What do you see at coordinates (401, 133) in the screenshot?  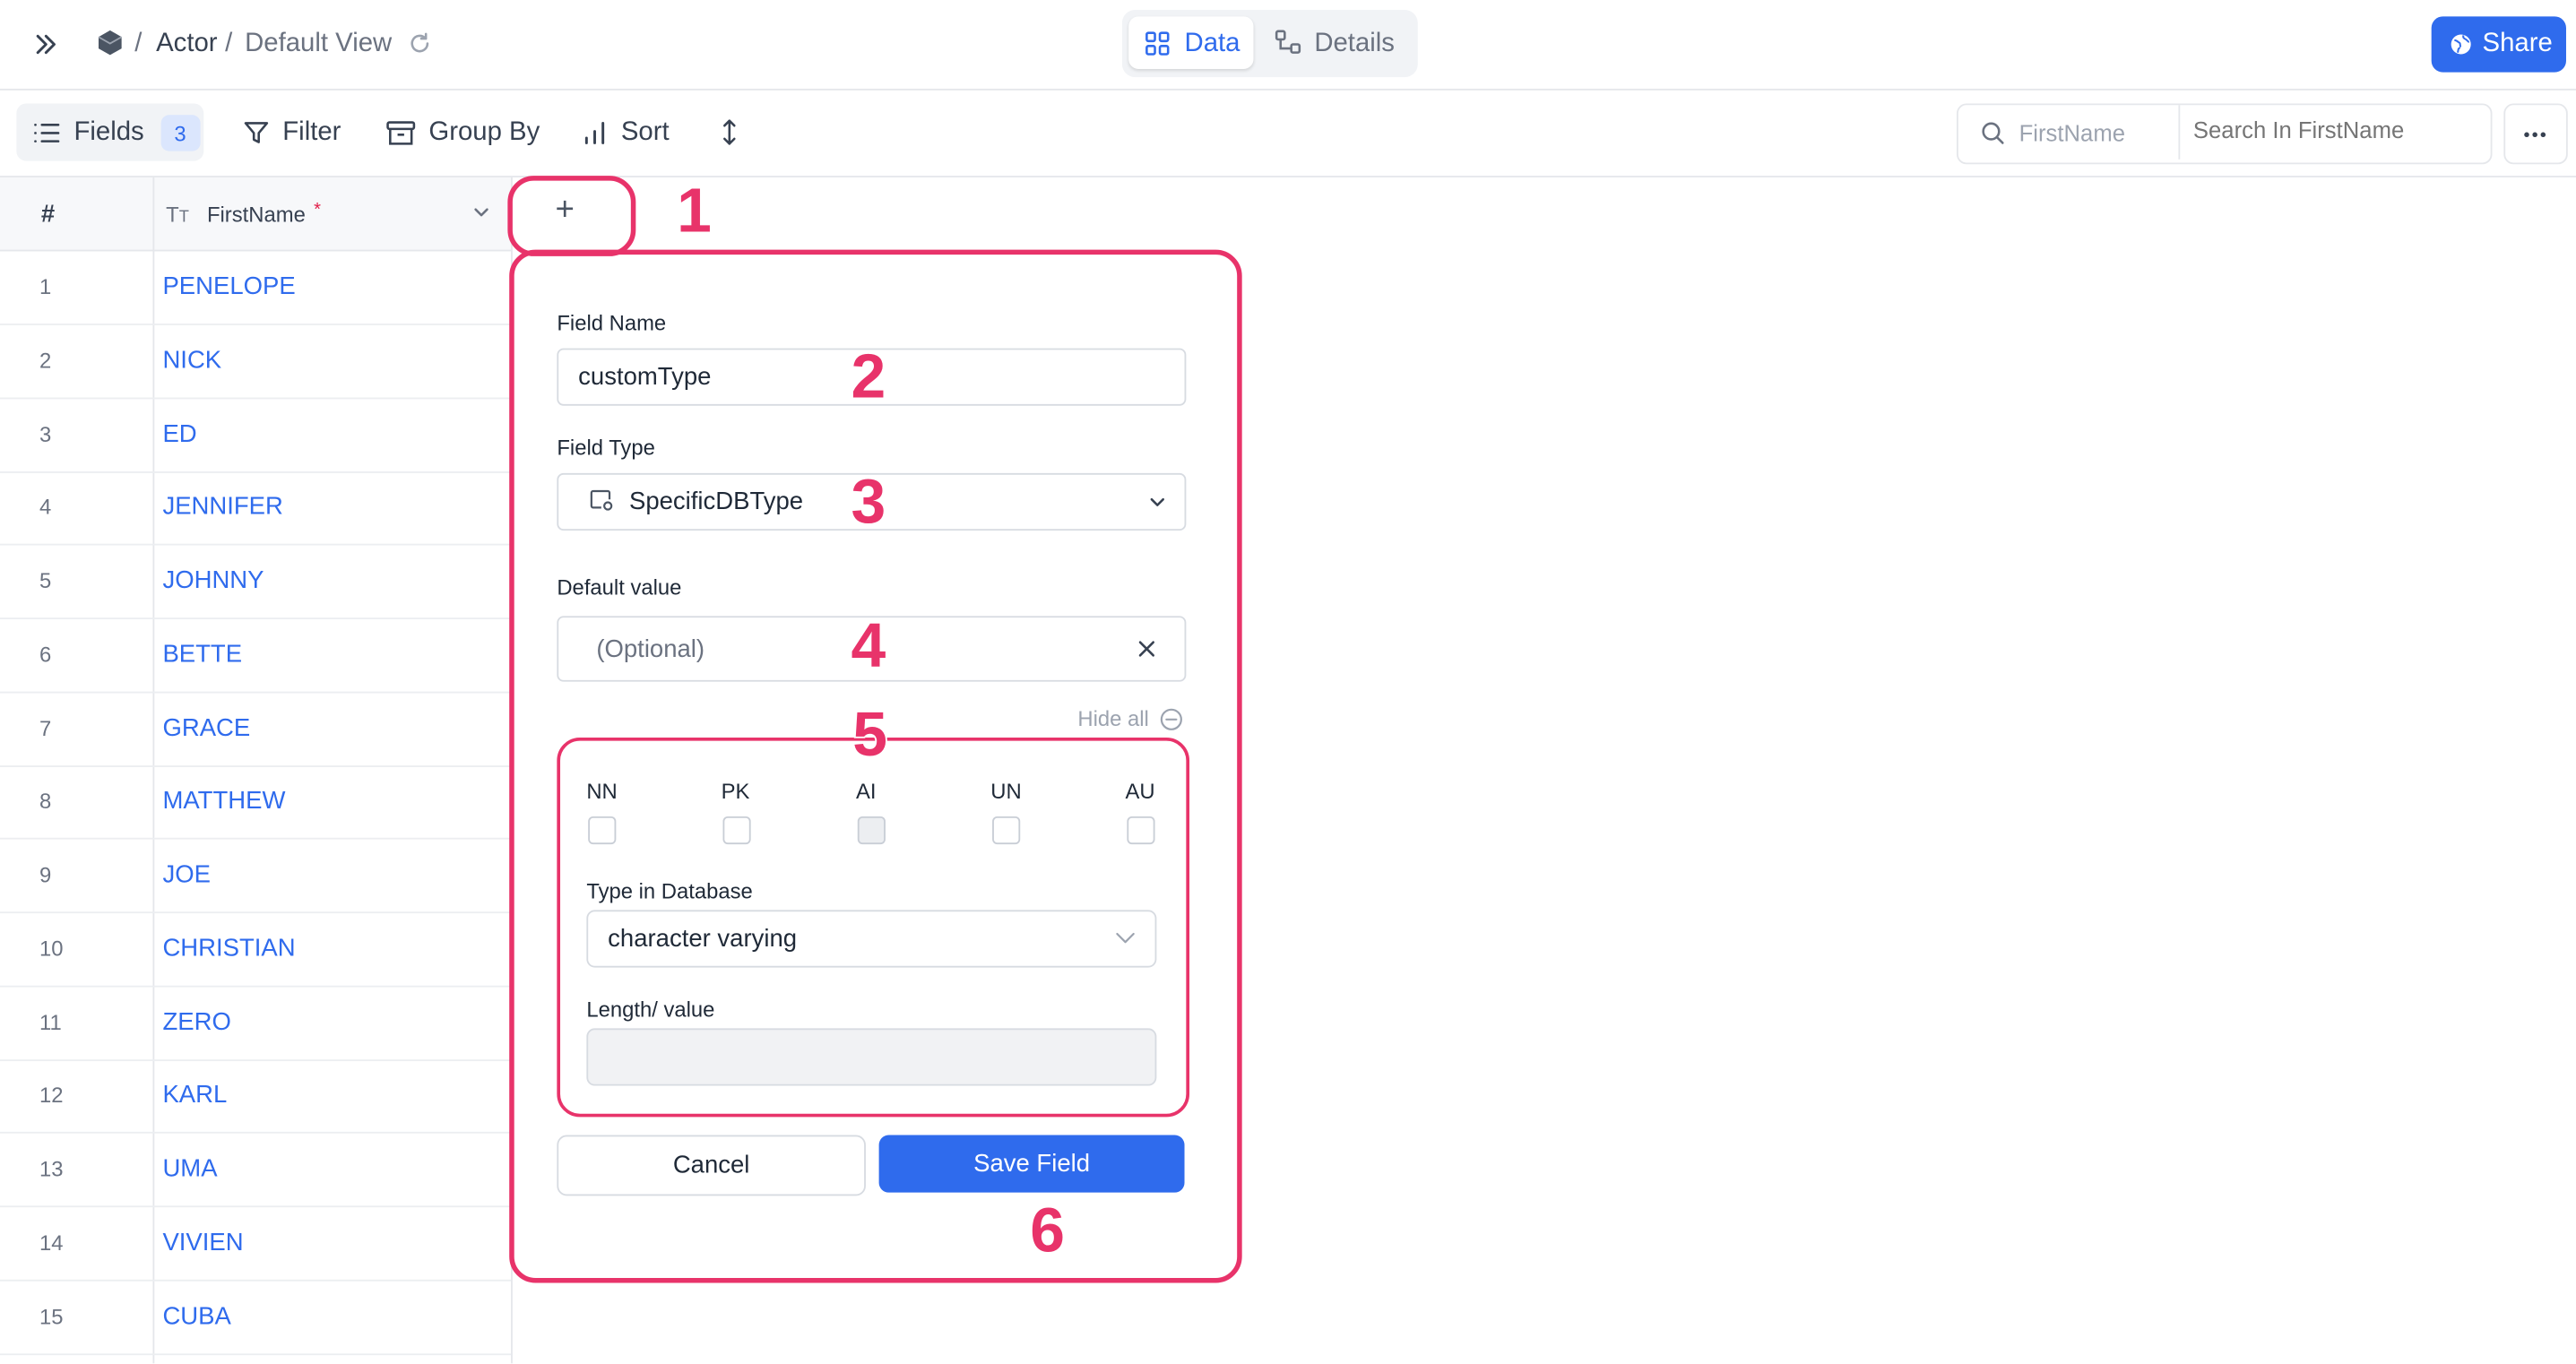 I see `group-by-icon` at bounding box center [401, 133].